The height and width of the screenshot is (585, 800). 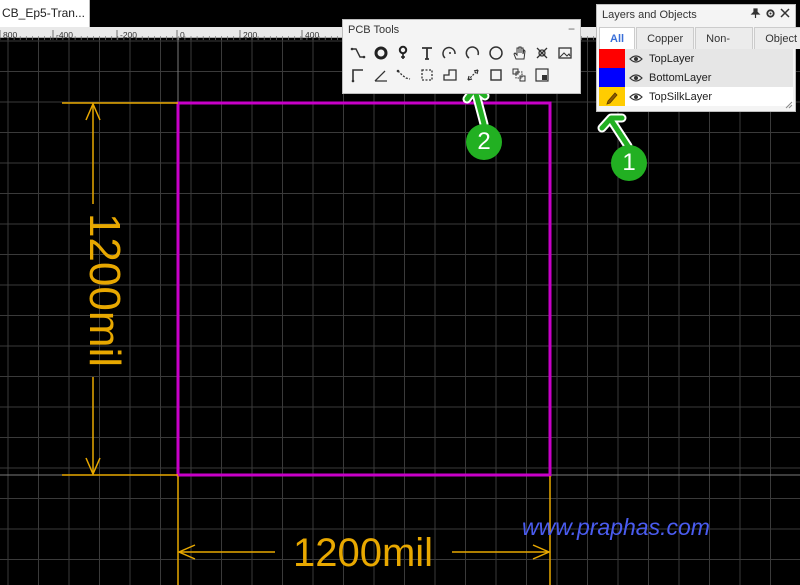 What do you see at coordinates (461, 30) in the screenshot?
I see `pcb-tools-header: PCB Tools −` at bounding box center [461, 30].